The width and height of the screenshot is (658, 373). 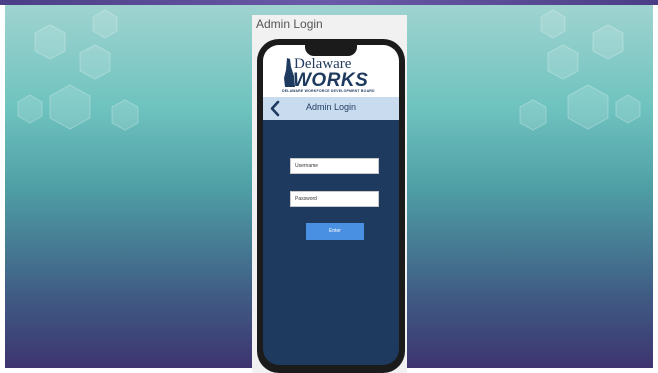 I want to click on hexagon-pattern-right, so click(x=580, y=70).